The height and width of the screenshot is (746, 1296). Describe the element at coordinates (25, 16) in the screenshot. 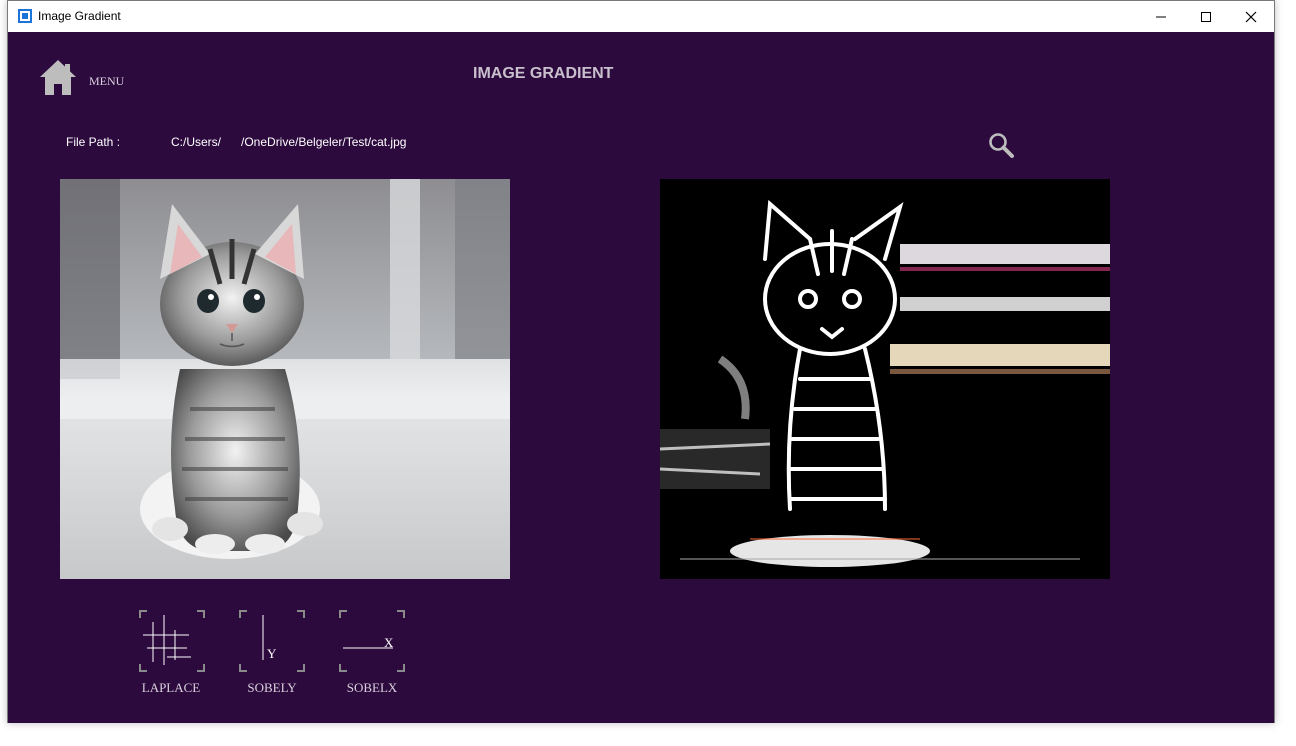

I see `app-icon` at that location.